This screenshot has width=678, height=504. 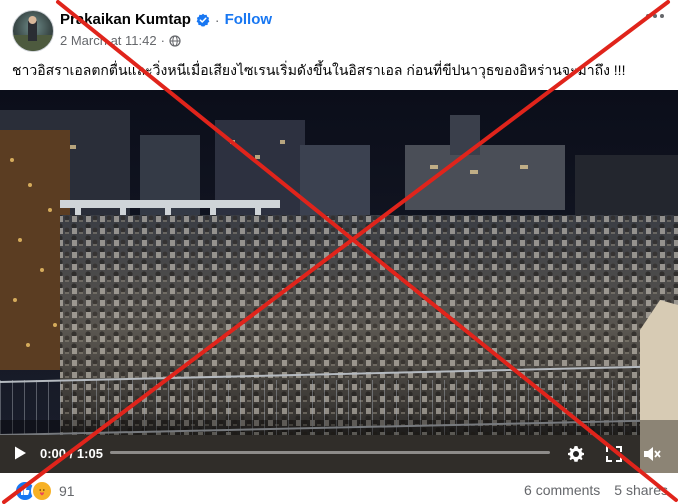 I want to click on duration: 1:05, so click(x=89, y=453).